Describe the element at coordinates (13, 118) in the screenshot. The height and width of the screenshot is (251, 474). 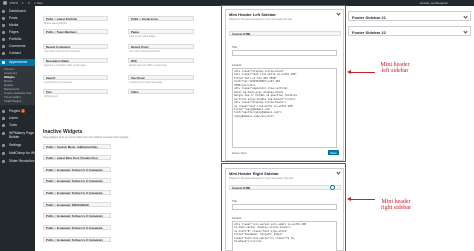
I see `menu-label: Users` at that location.